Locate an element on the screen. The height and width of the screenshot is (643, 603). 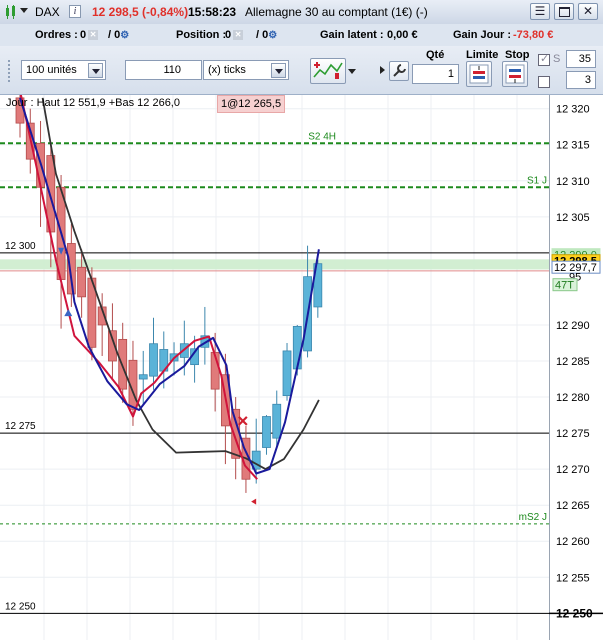
window-menu-button: ☰ is located at coordinates (540, 11).